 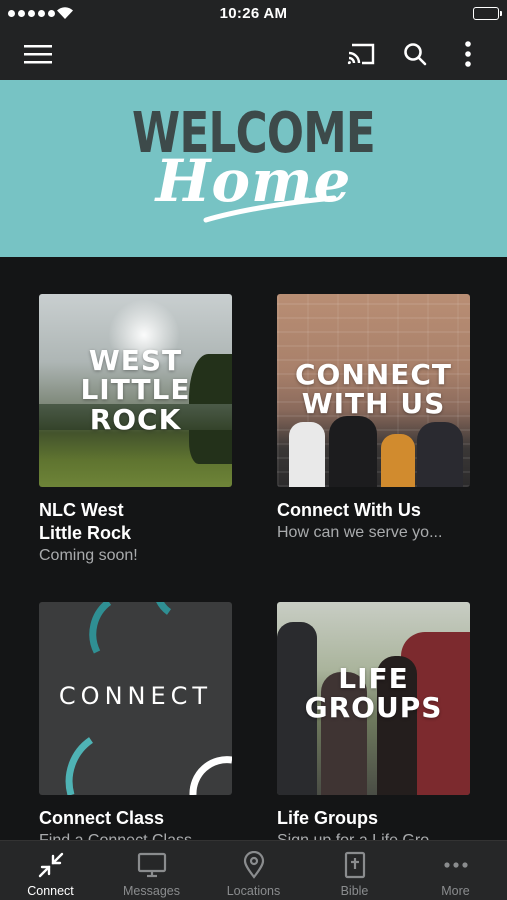 I want to click on bible-icon, so click(x=354, y=865).